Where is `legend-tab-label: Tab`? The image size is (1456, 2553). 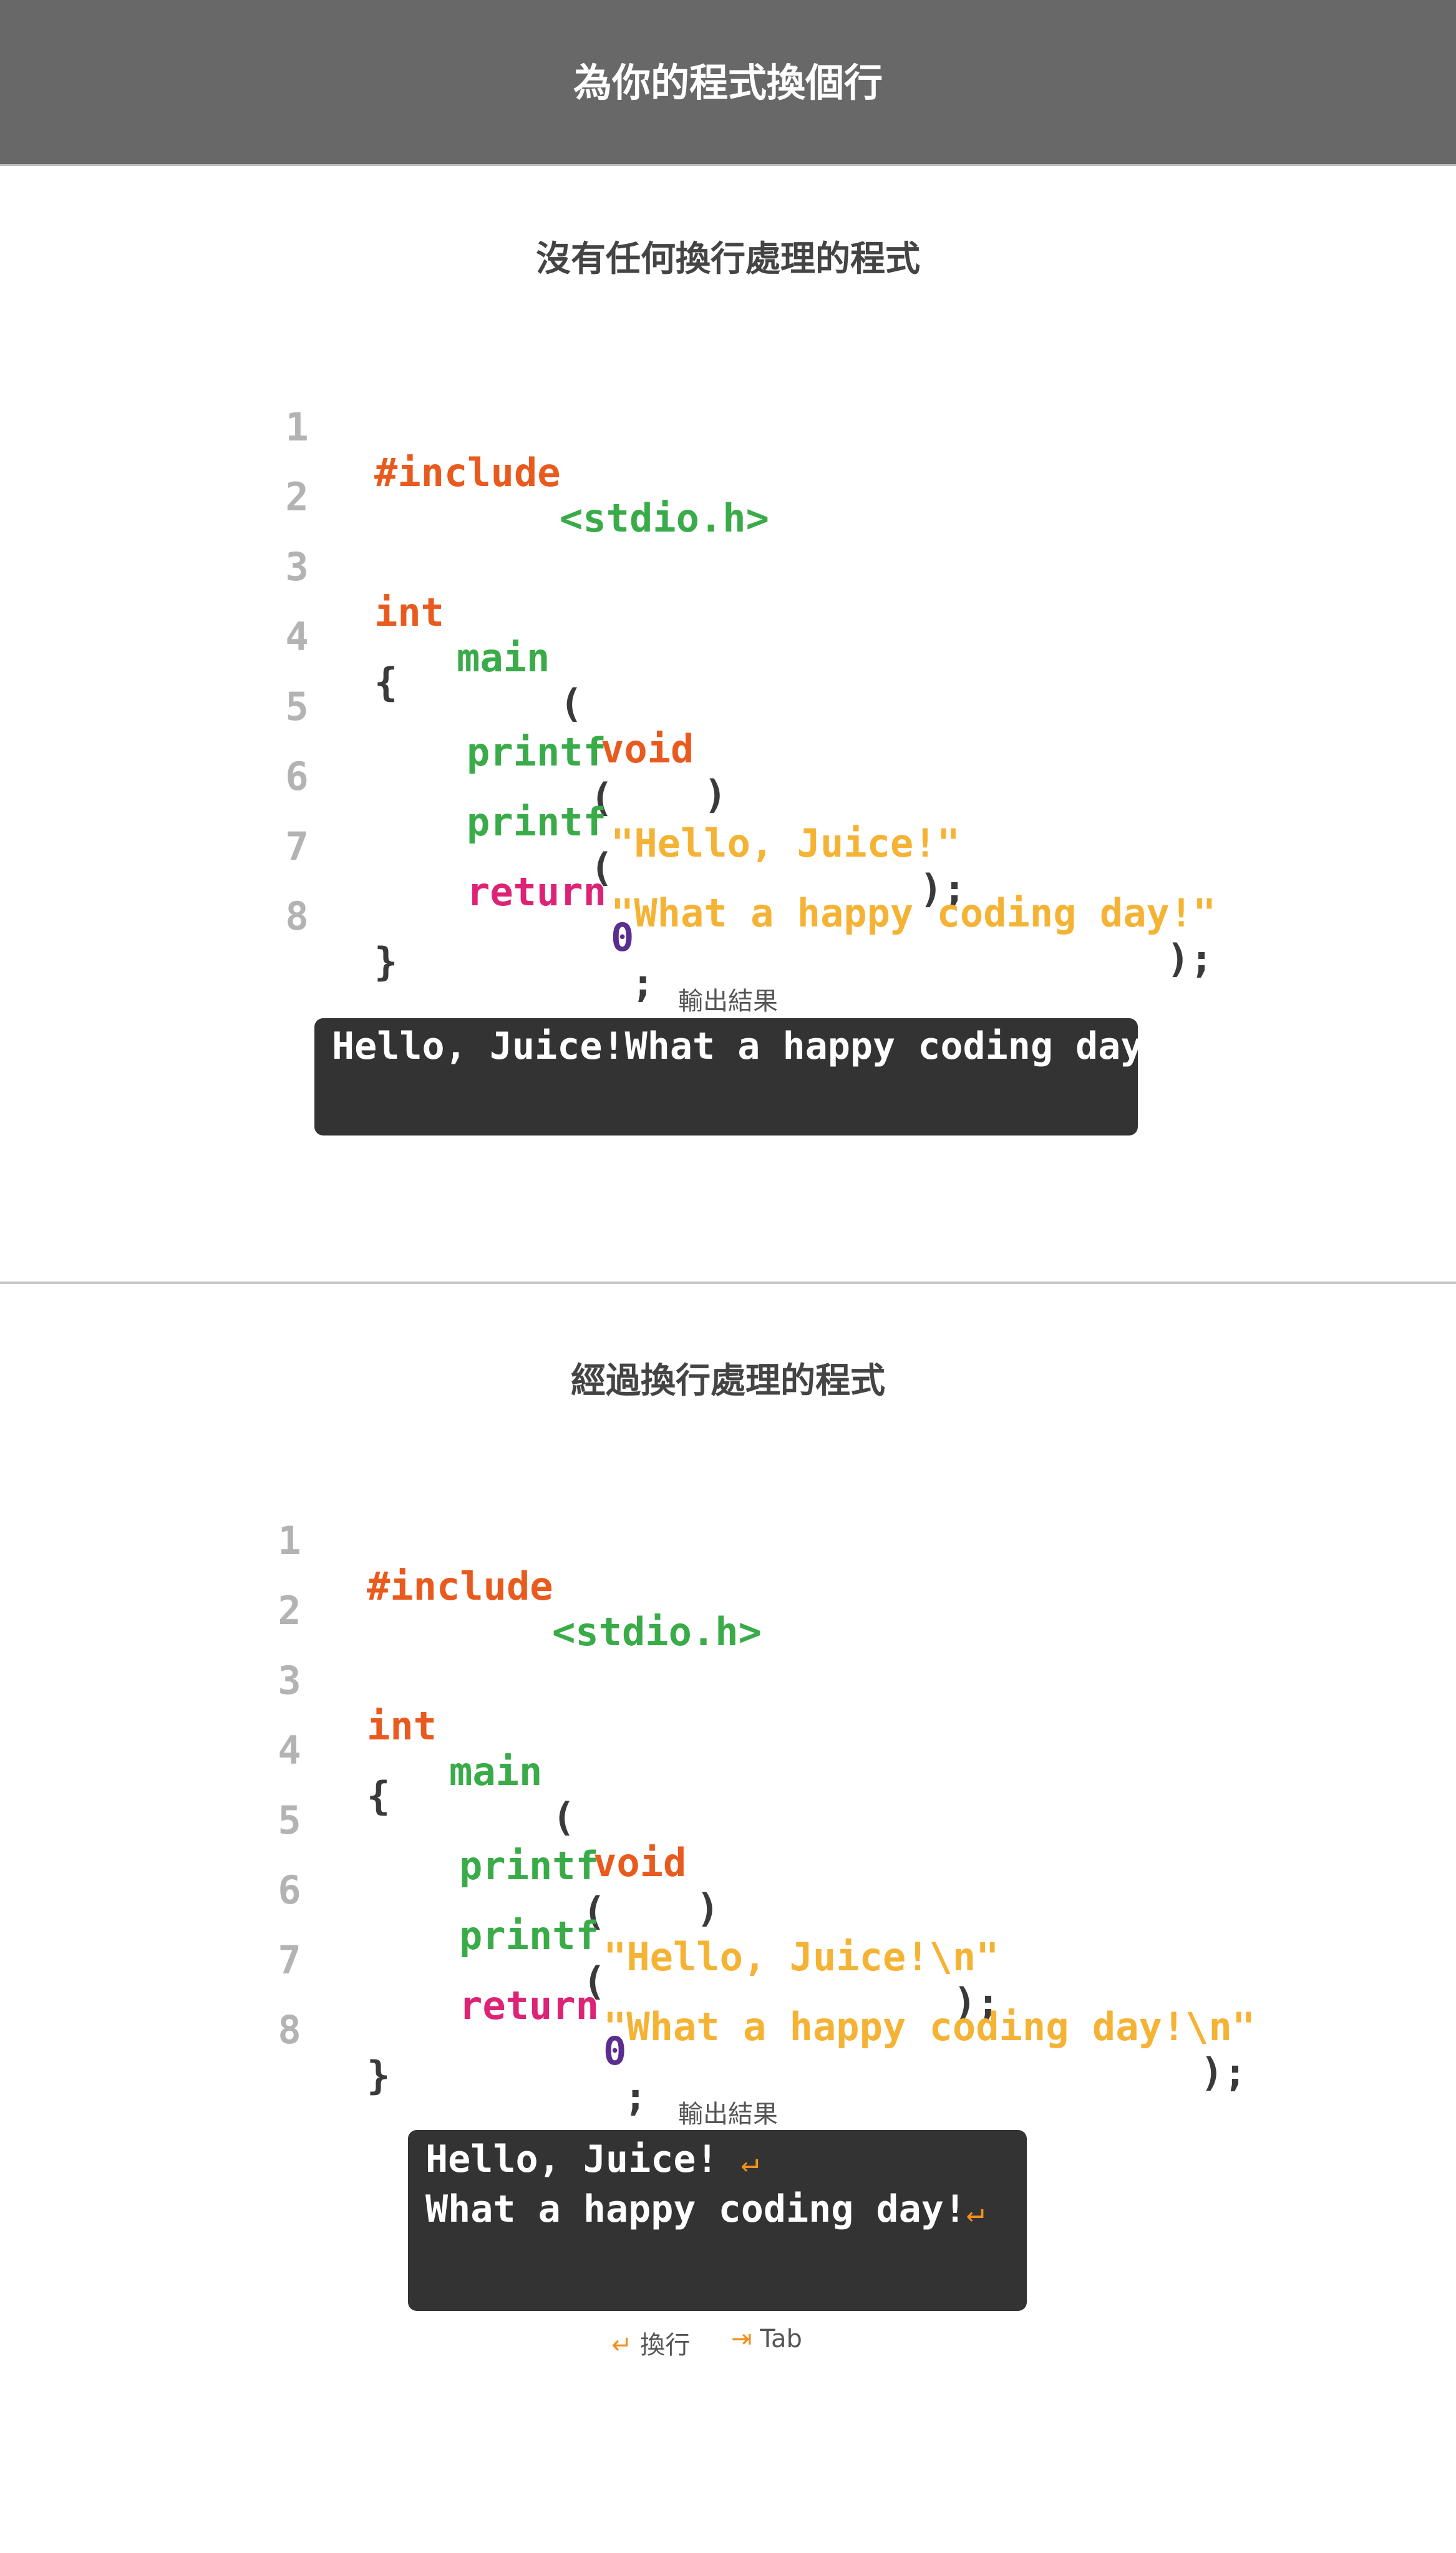 legend-tab-label: Tab is located at coordinates (781, 2339).